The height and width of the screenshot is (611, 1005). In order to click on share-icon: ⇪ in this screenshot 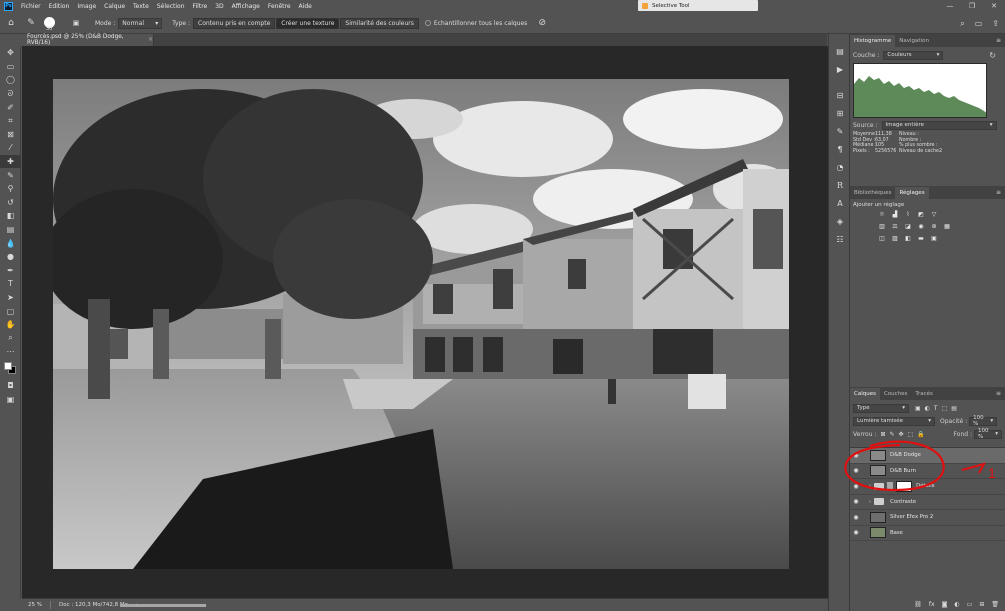, I will do `click(995, 23)`.